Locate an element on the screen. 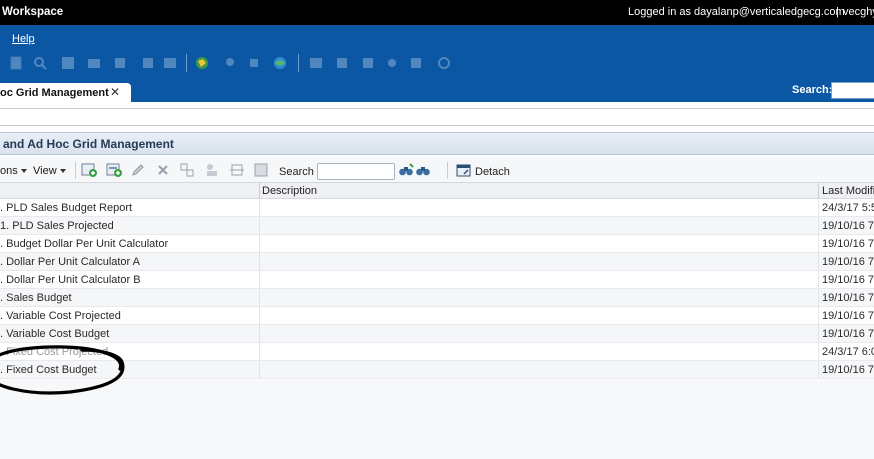 The width and height of the screenshot is (874, 459). grid-search-label: Search is located at coordinates (296, 172).